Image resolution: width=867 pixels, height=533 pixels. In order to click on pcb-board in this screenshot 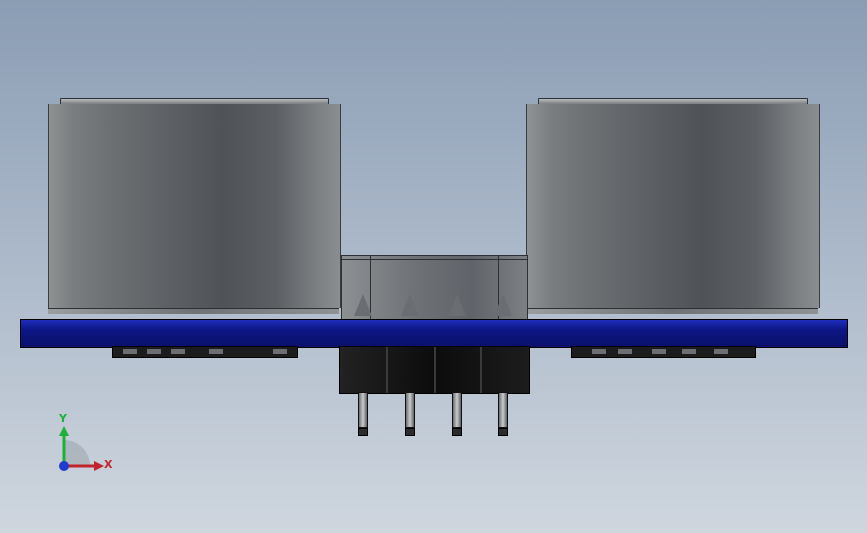, I will do `click(434, 333)`.